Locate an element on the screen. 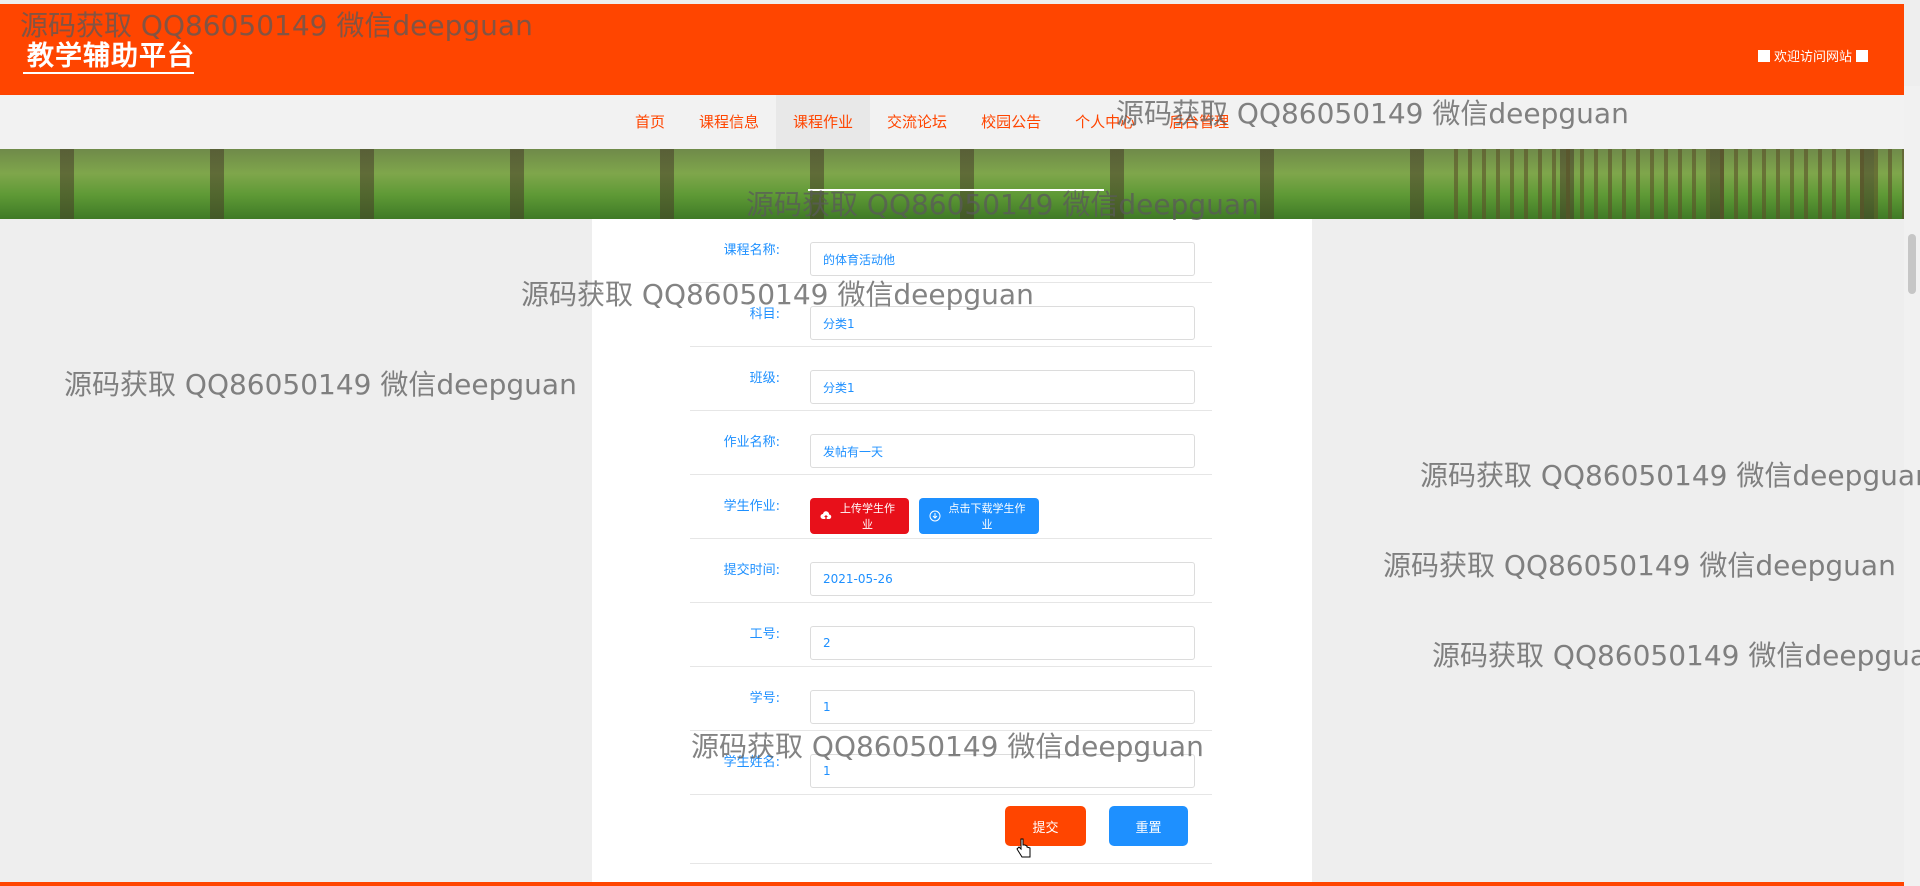 This screenshot has width=1920, height=886. field-label: 学号: is located at coordinates (764, 698).